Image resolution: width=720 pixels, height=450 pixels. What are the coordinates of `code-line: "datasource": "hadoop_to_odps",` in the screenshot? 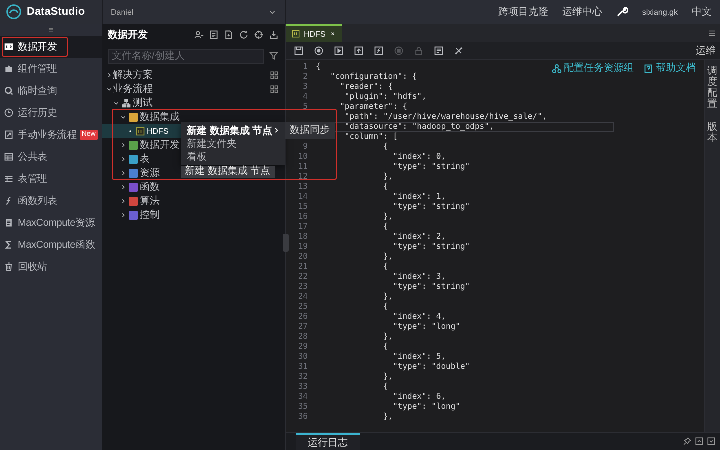 It's located at (419, 127).